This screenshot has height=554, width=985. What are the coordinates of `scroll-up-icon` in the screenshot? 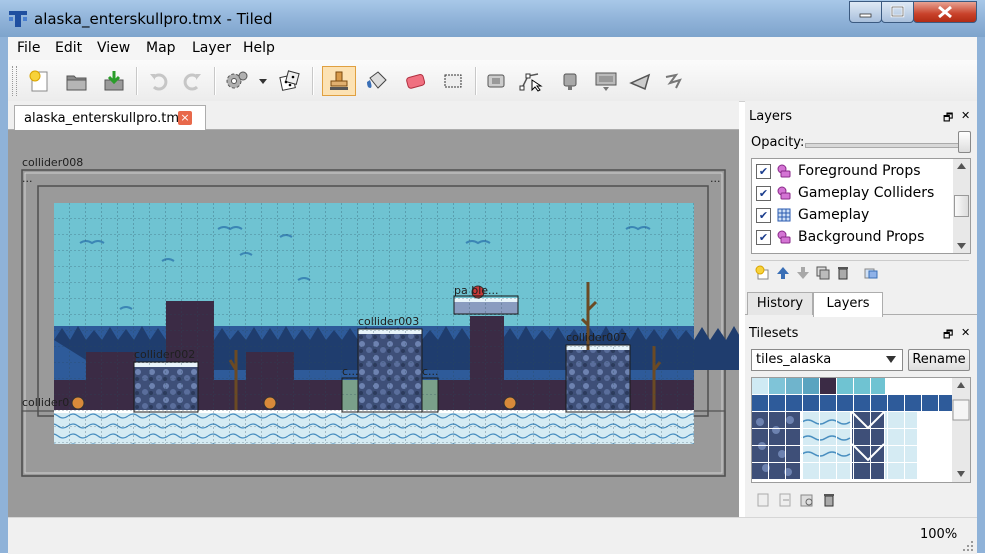 It's located at (961, 166).